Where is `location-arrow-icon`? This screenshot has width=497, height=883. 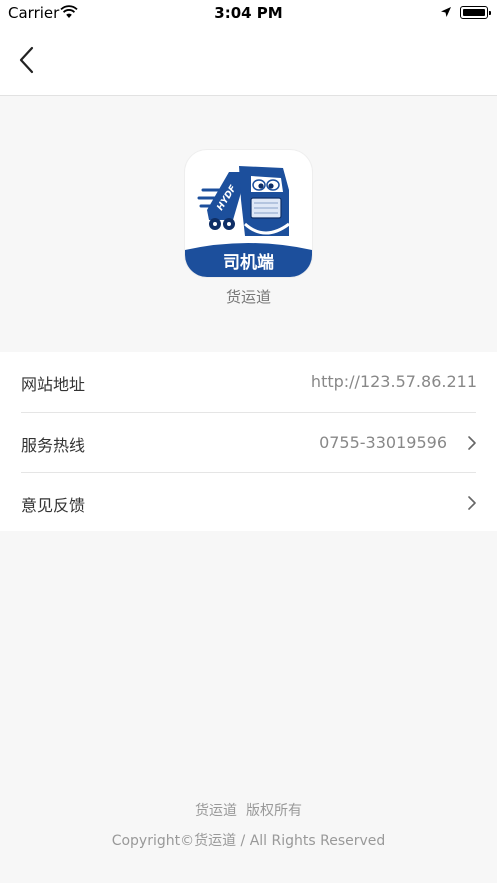
location-arrow-icon is located at coordinates (446, 12).